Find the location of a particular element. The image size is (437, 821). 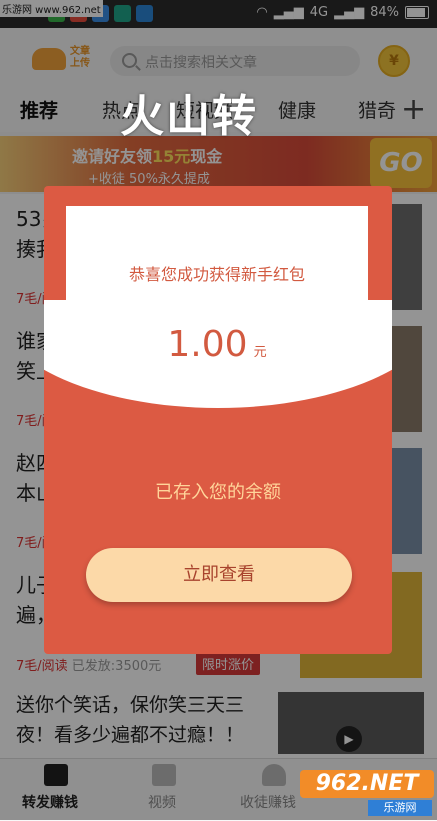

reward-amount: 1.00 元 is located at coordinates (217, 344).